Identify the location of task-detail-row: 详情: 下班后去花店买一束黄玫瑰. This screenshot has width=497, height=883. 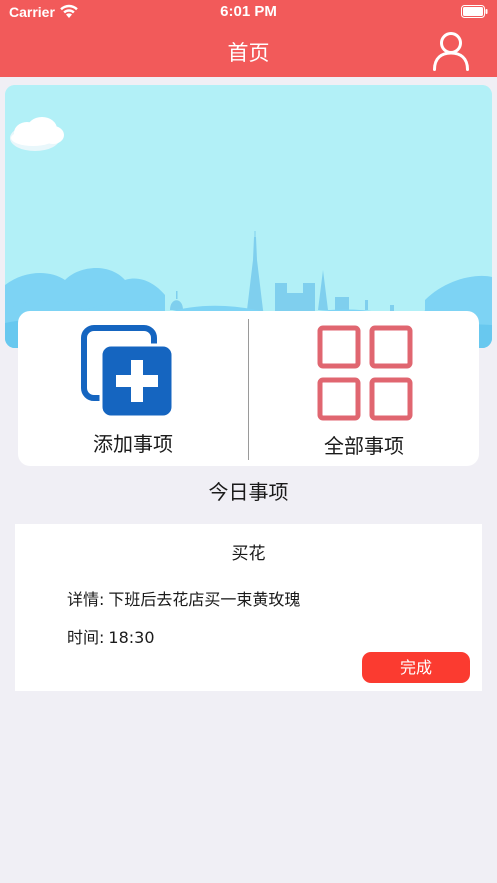
(183, 598).